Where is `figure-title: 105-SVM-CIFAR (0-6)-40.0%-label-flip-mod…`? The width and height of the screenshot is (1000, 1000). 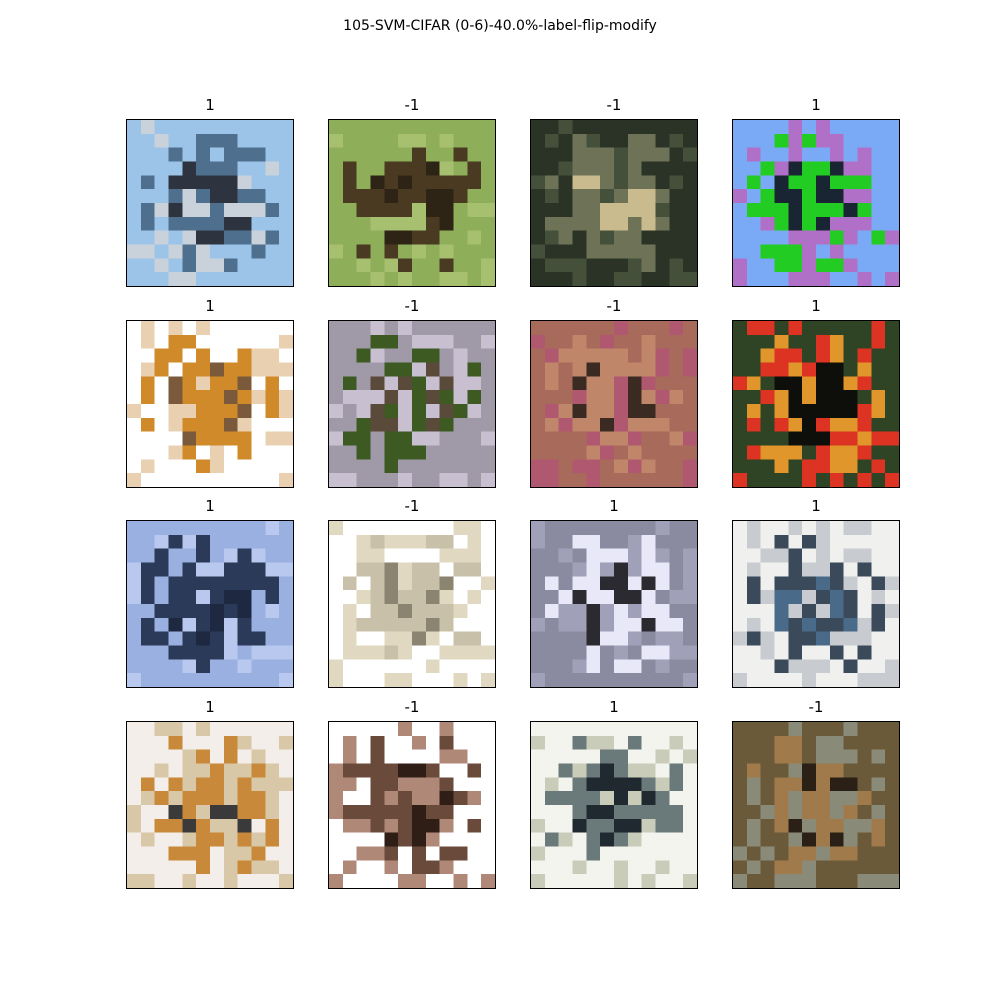 figure-title: 105-SVM-CIFAR (0-6)-40.0%-label-flip-mod… is located at coordinates (500, 26).